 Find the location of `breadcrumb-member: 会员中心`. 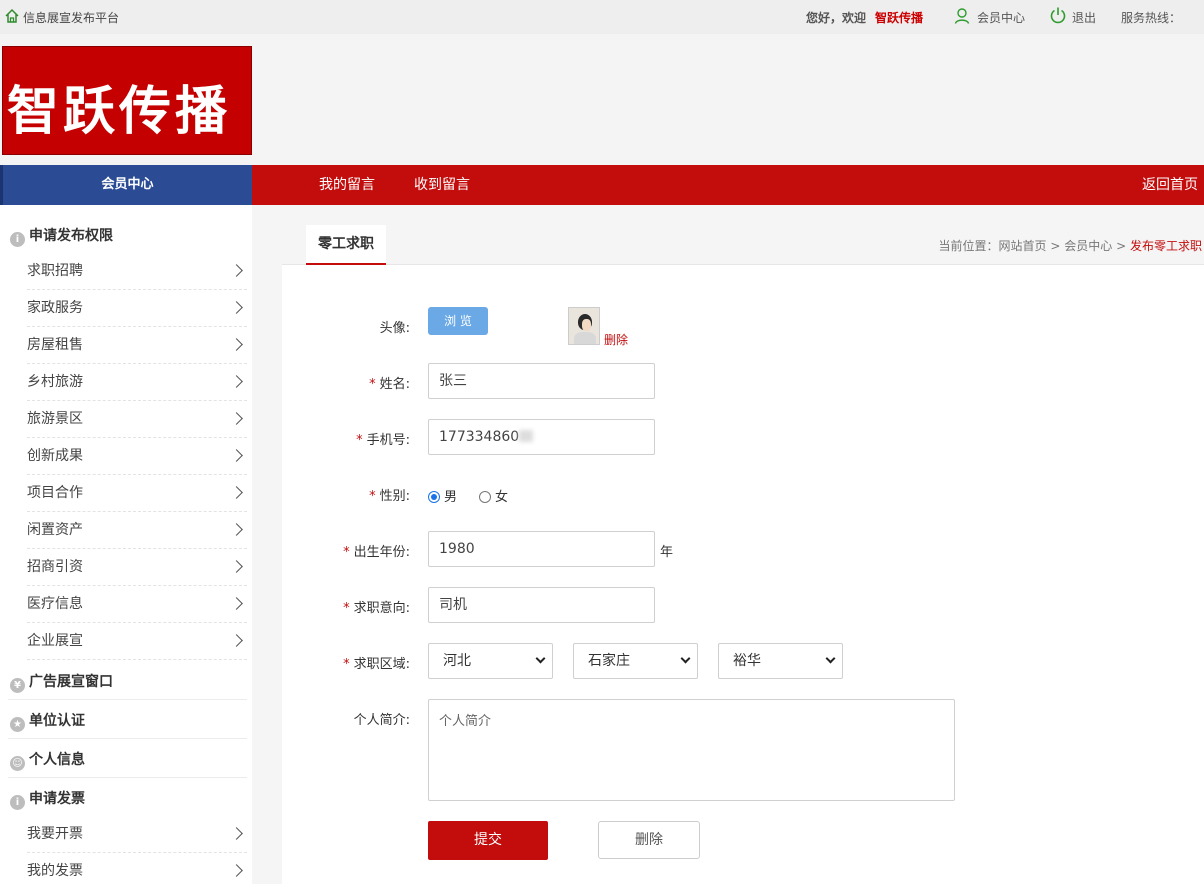

breadcrumb-member: 会员中心 is located at coordinates (1088, 246).